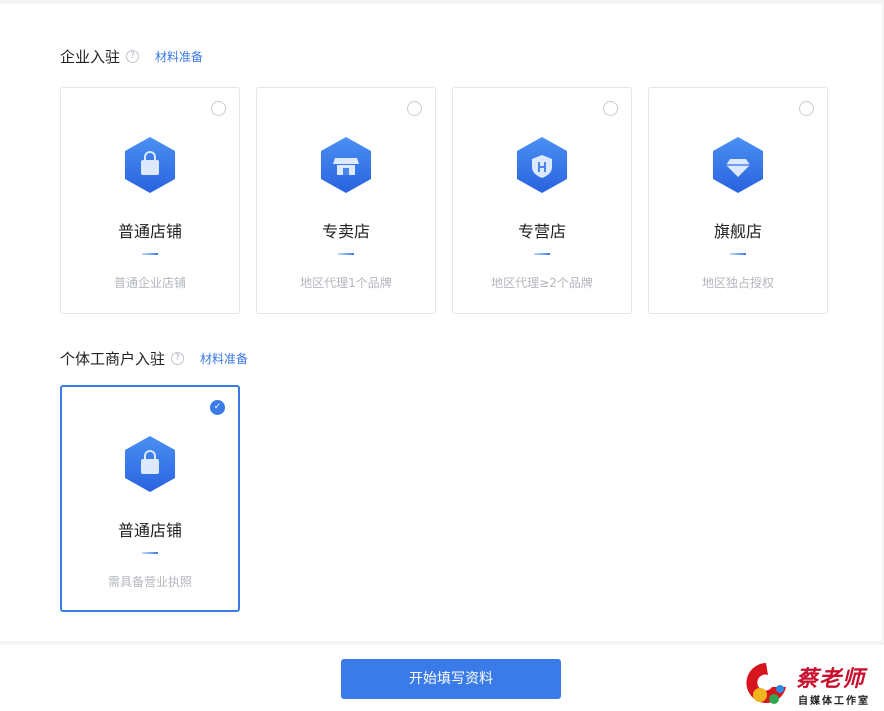  Describe the element at coordinates (831, 679) in the screenshot. I see `watermark-title: 蔡老师` at that location.